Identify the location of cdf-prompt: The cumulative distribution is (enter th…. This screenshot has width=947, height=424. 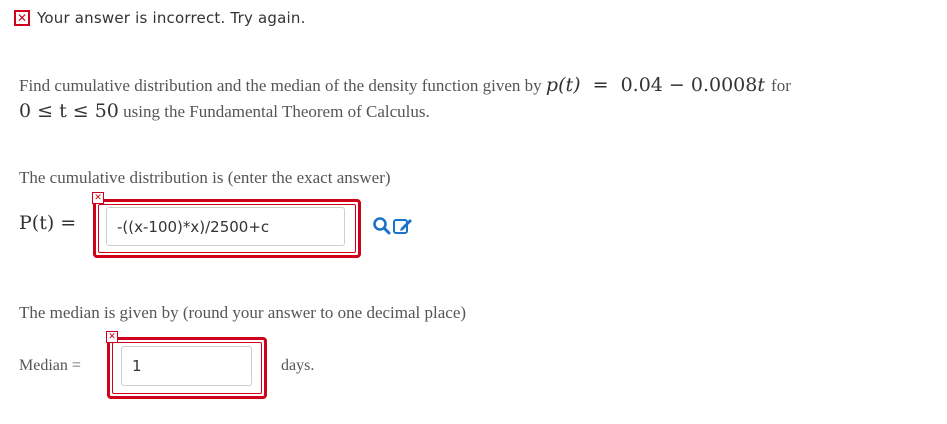
(205, 177).